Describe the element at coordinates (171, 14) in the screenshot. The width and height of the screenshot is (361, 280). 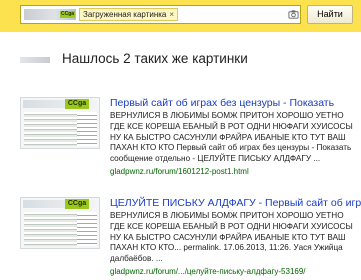
I see `chip-close-icon: ×` at that location.